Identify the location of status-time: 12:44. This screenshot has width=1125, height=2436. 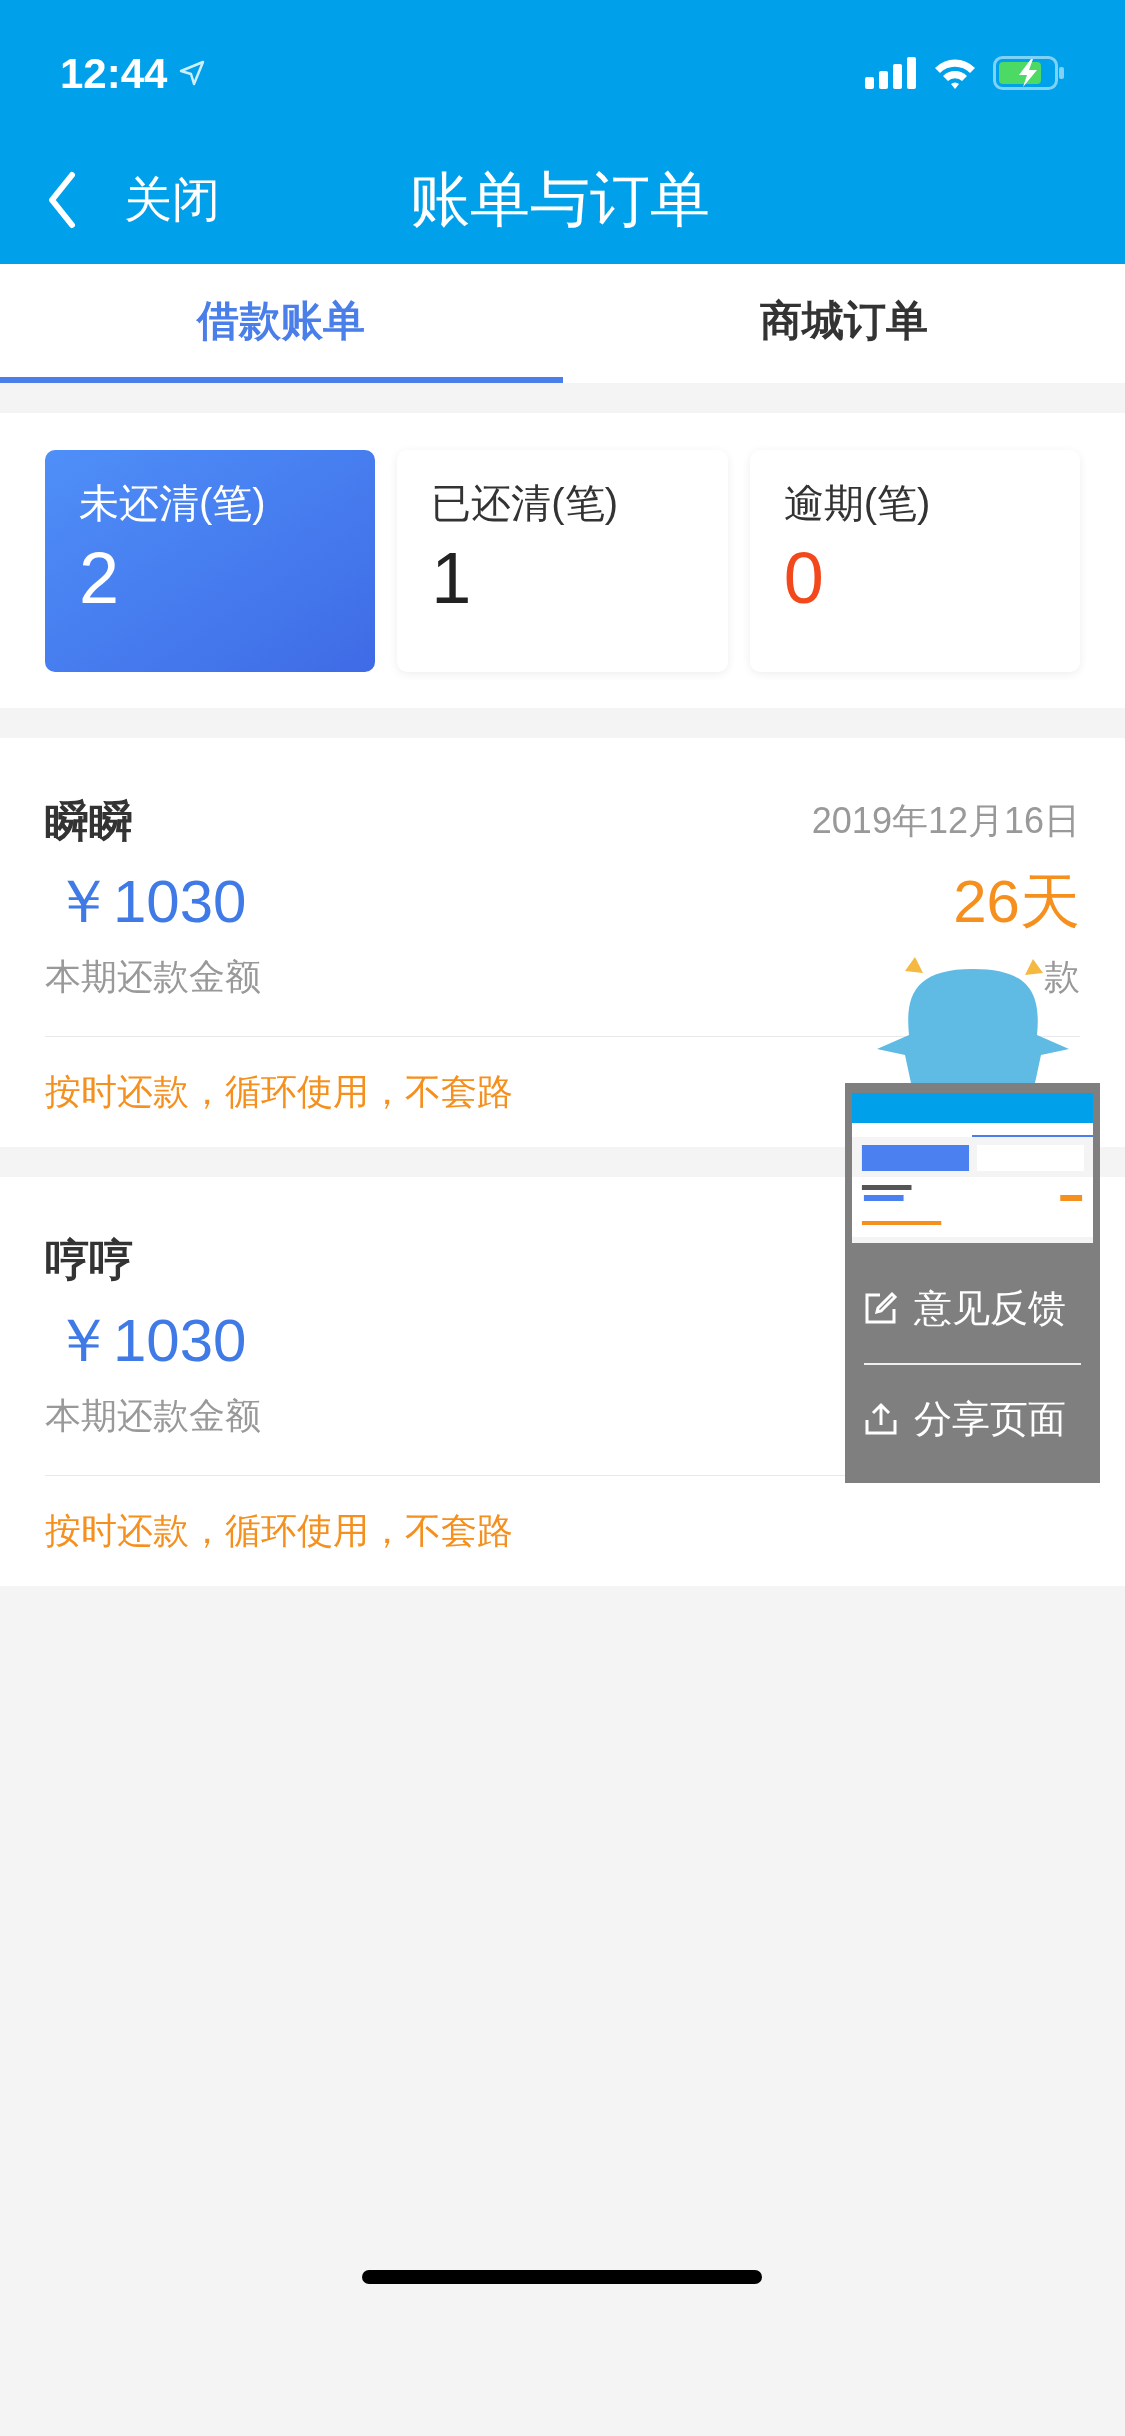
(114, 73).